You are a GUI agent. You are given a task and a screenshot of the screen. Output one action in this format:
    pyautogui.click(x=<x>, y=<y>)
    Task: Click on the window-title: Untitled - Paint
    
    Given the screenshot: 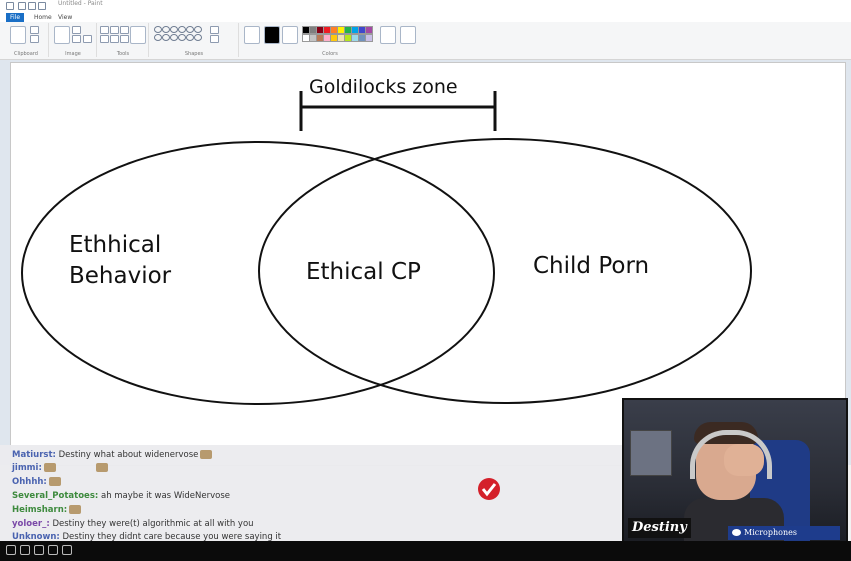 What is the action you would take?
    pyautogui.click(x=80, y=3)
    